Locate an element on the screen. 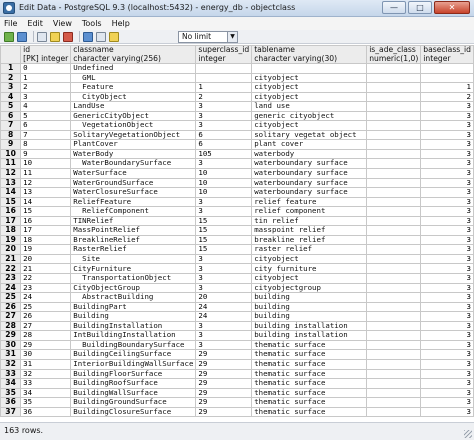  cell-baseclass-id is located at coordinates (447, 68).